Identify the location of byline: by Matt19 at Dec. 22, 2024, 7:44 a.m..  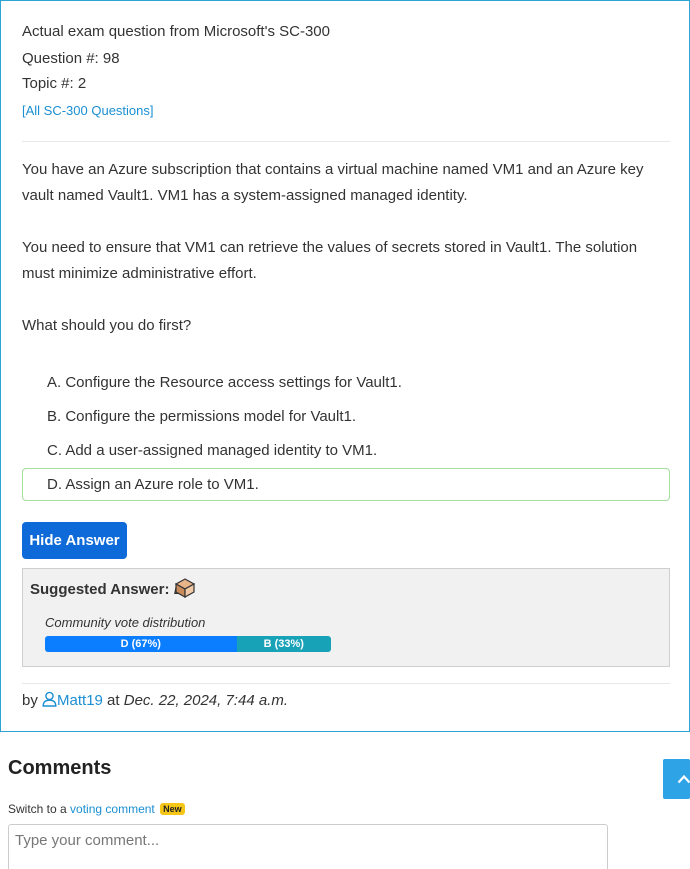
(155, 701).